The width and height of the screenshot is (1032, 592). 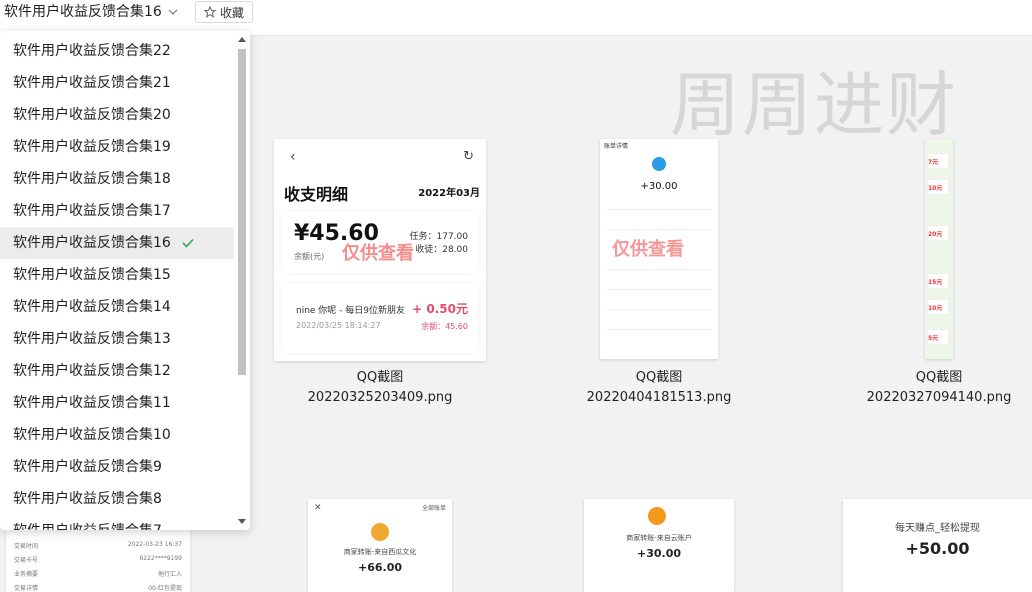 What do you see at coordinates (616, 146) in the screenshot?
I see `bill-title: 账单详情` at bounding box center [616, 146].